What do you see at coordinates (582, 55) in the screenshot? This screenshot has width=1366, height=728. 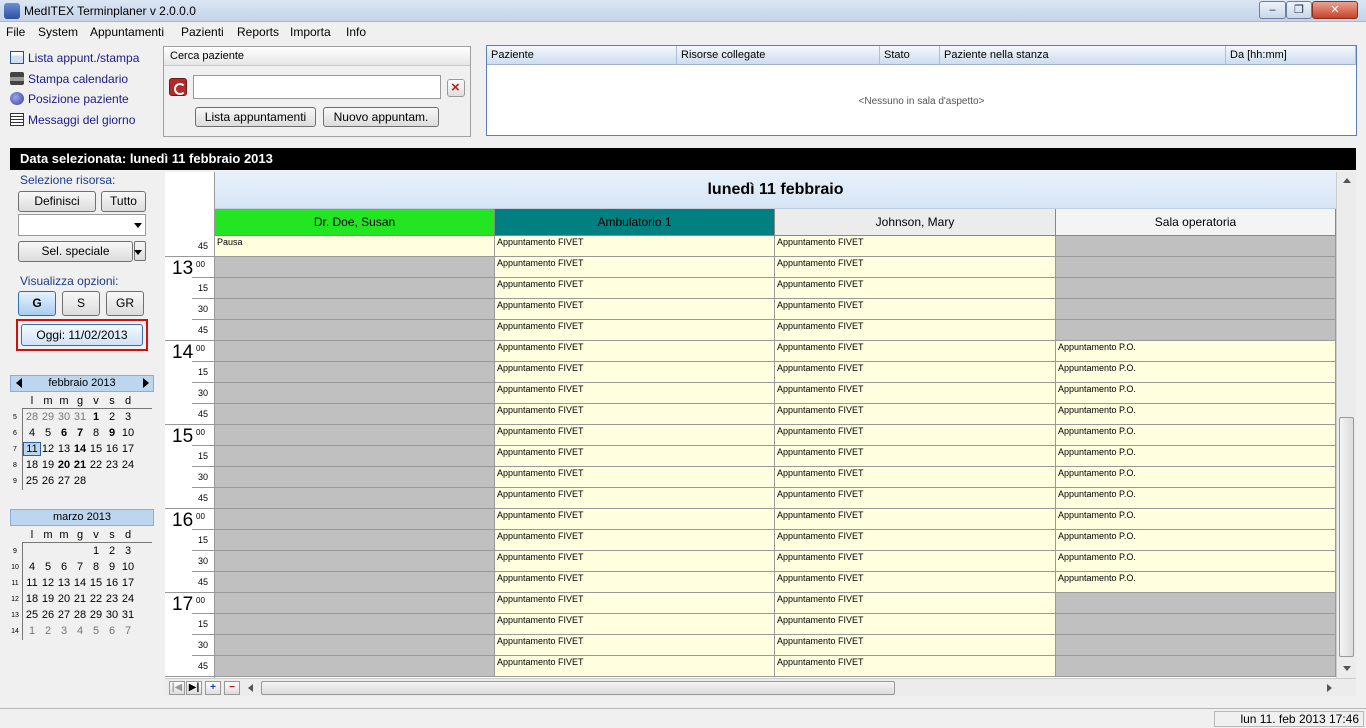 I see `column-header-paziente: Paziente` at bounding box center [582, 55].